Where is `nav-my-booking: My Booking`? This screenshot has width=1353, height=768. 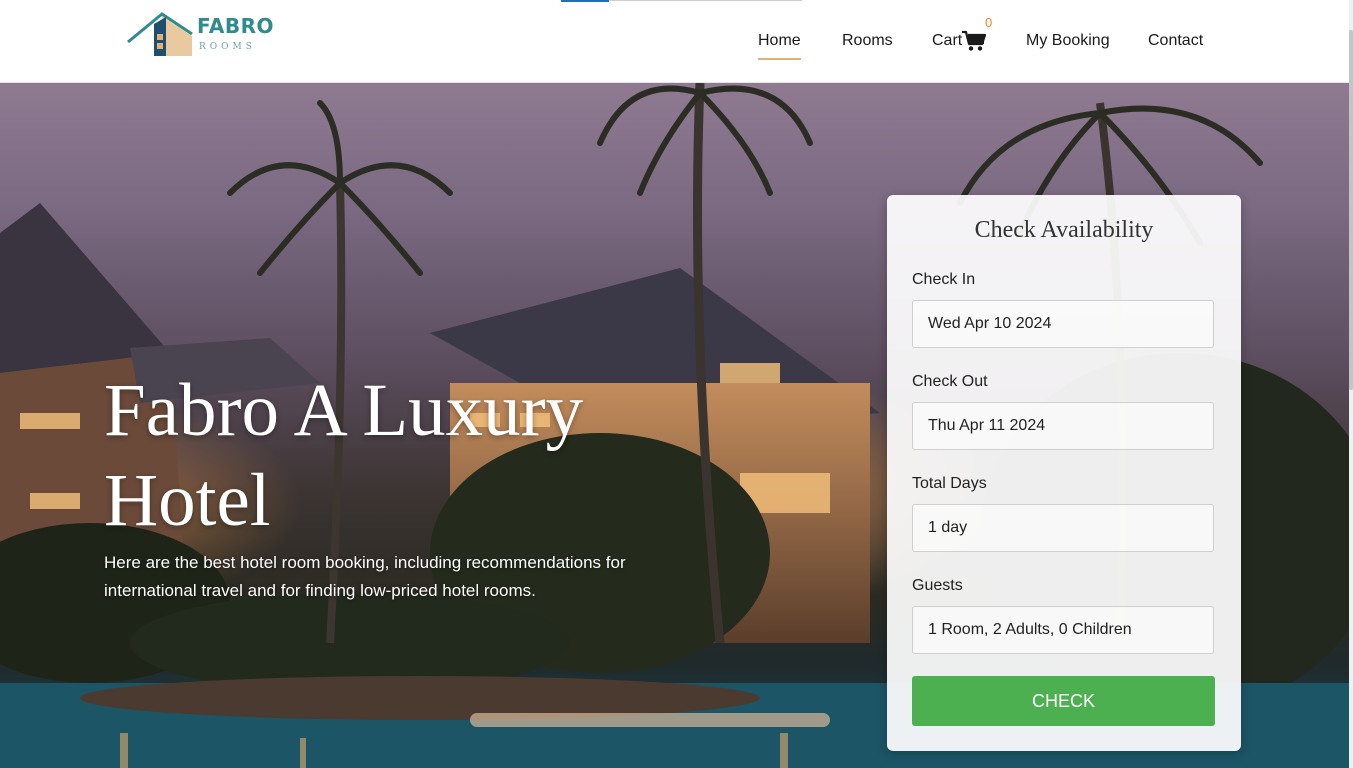
nav-my-booking: My Booking is located at coordinates (1068, 43).